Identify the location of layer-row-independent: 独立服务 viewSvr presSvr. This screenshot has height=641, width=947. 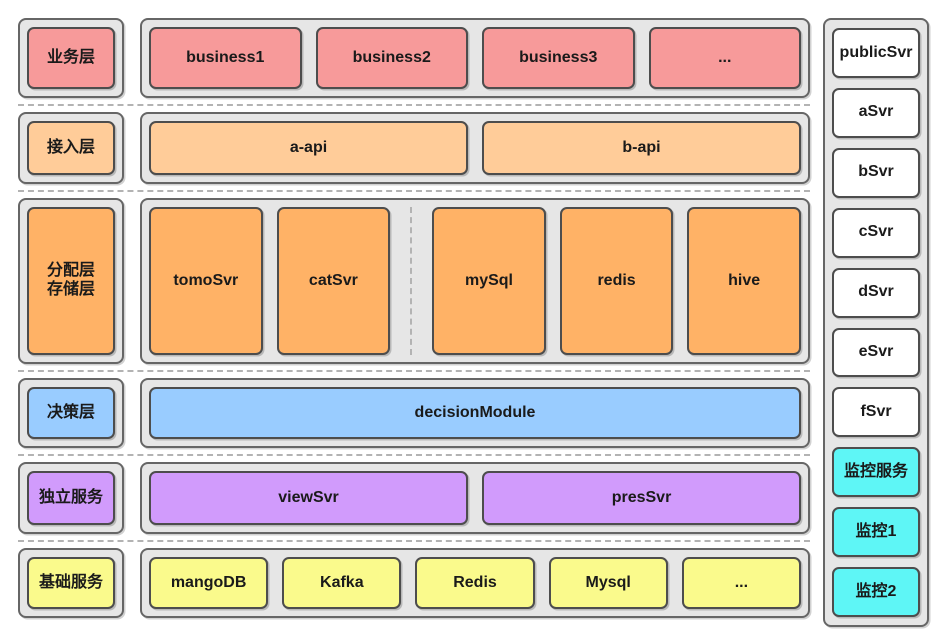
(414, 498).